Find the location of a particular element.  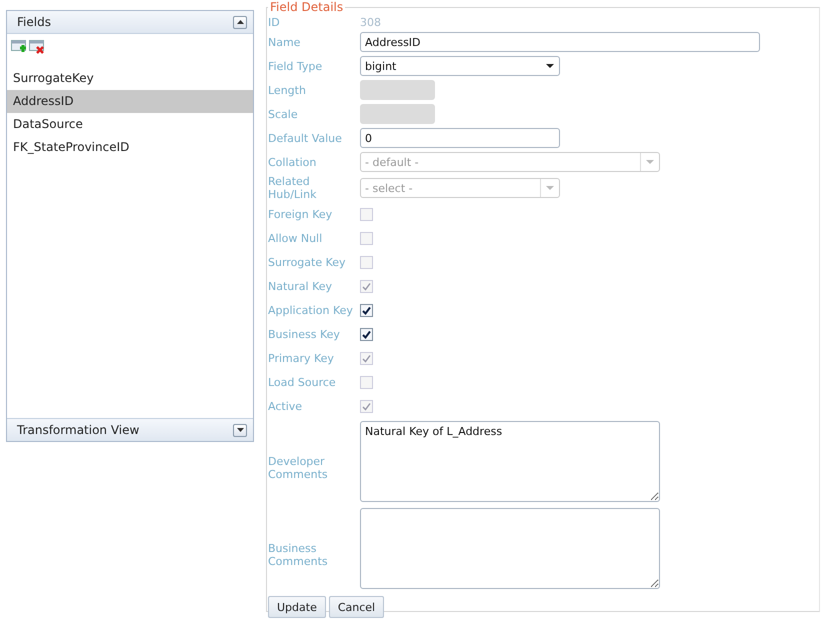

field-label: Surrogate Key is located at coordinates (307, 262).